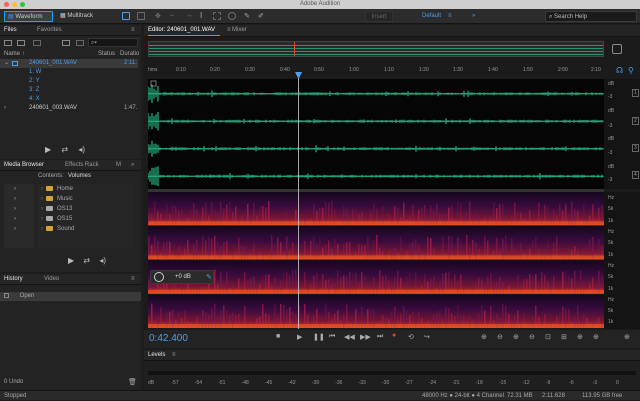  Describe the element at coordinates (6, 4) in the screenshot. I see `close-window-button` at that location.